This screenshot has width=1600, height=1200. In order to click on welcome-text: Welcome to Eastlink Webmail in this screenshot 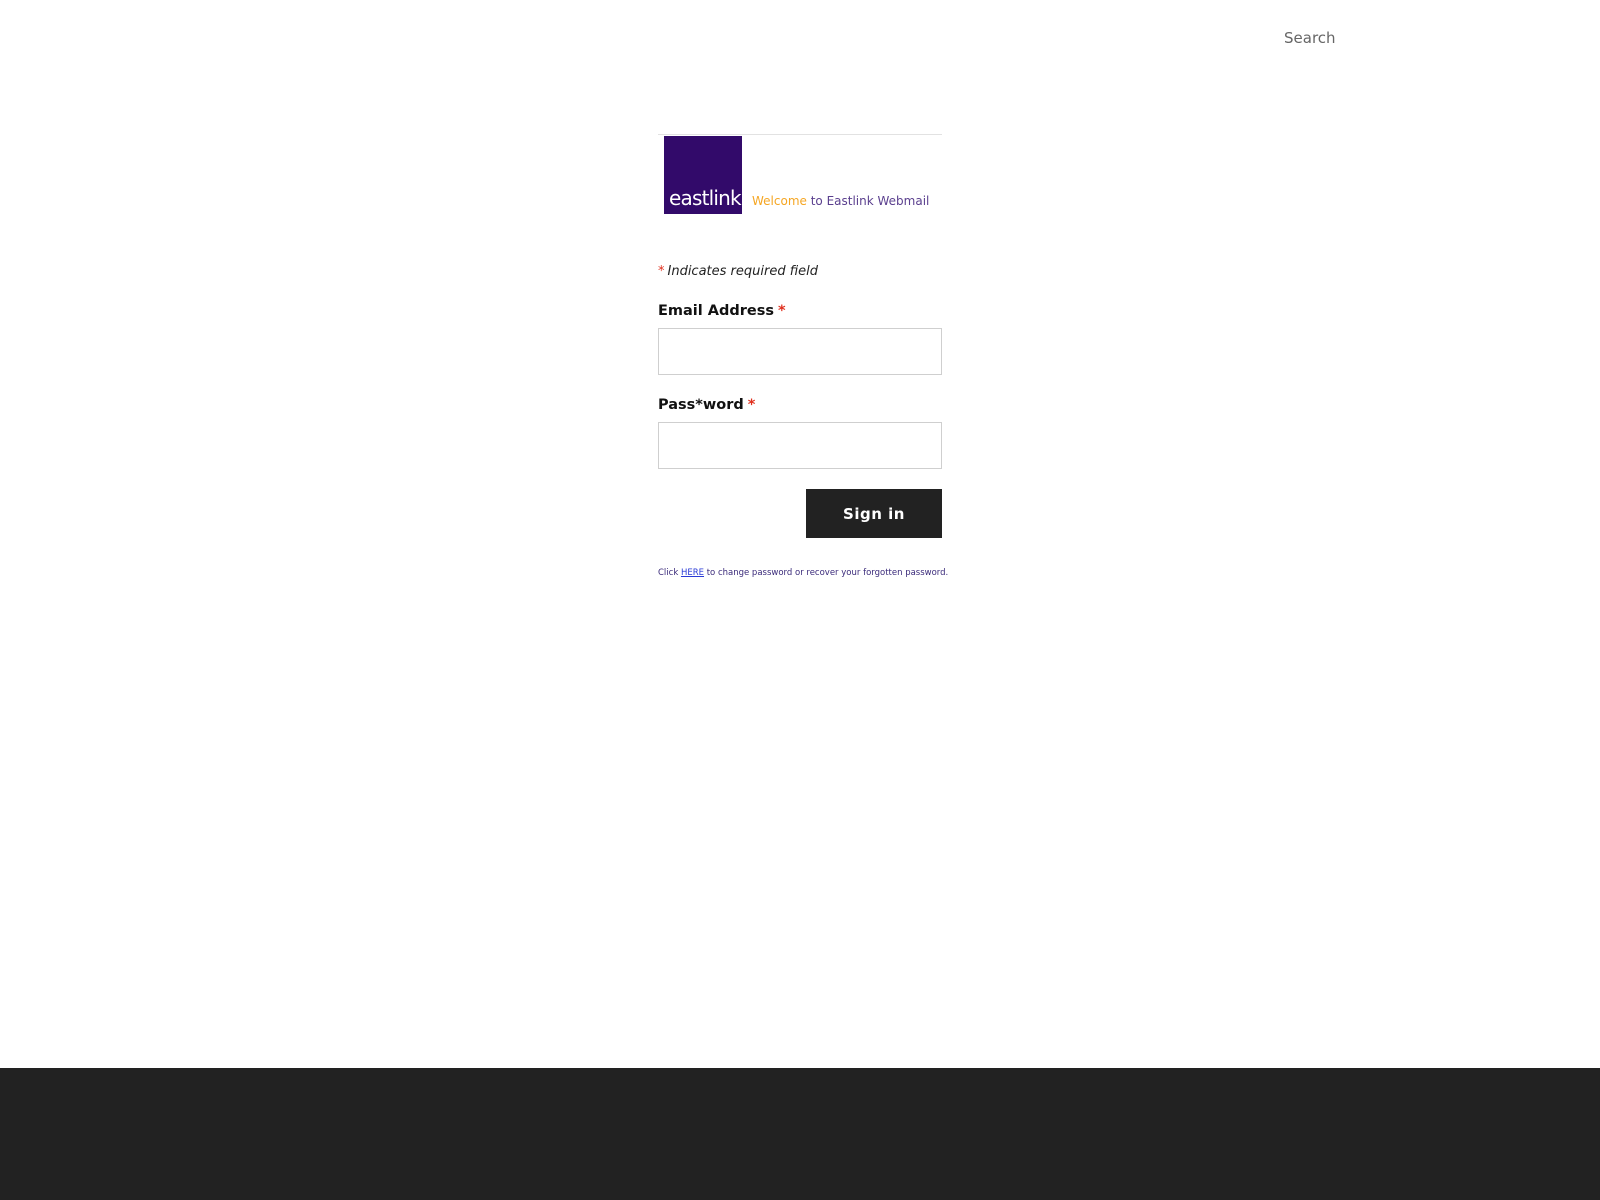, I will do `click(840, 201)`.